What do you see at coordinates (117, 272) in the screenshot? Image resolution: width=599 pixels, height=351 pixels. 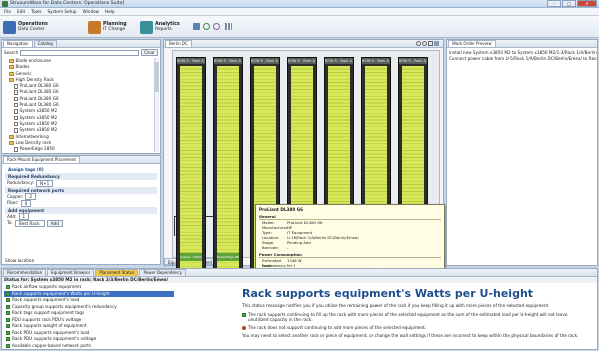 I see `tab-placement-status: Placement Status` at bounding box center [117, 272].